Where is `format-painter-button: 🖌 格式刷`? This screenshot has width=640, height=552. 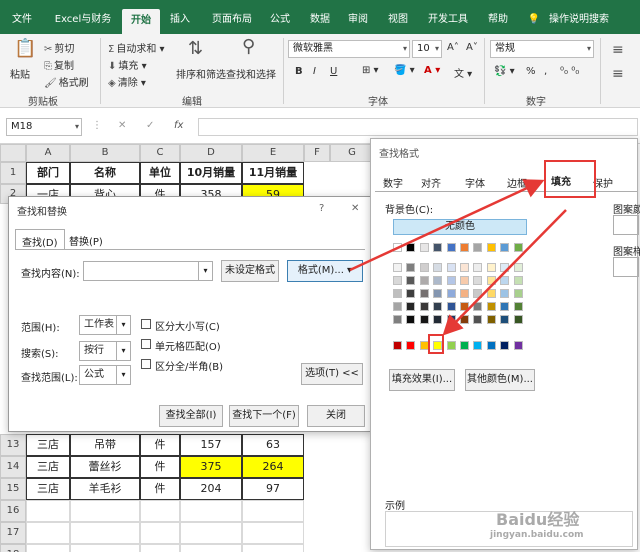
format-painter-button: 🖌 格式刷 is located at coordinates (66, 81).